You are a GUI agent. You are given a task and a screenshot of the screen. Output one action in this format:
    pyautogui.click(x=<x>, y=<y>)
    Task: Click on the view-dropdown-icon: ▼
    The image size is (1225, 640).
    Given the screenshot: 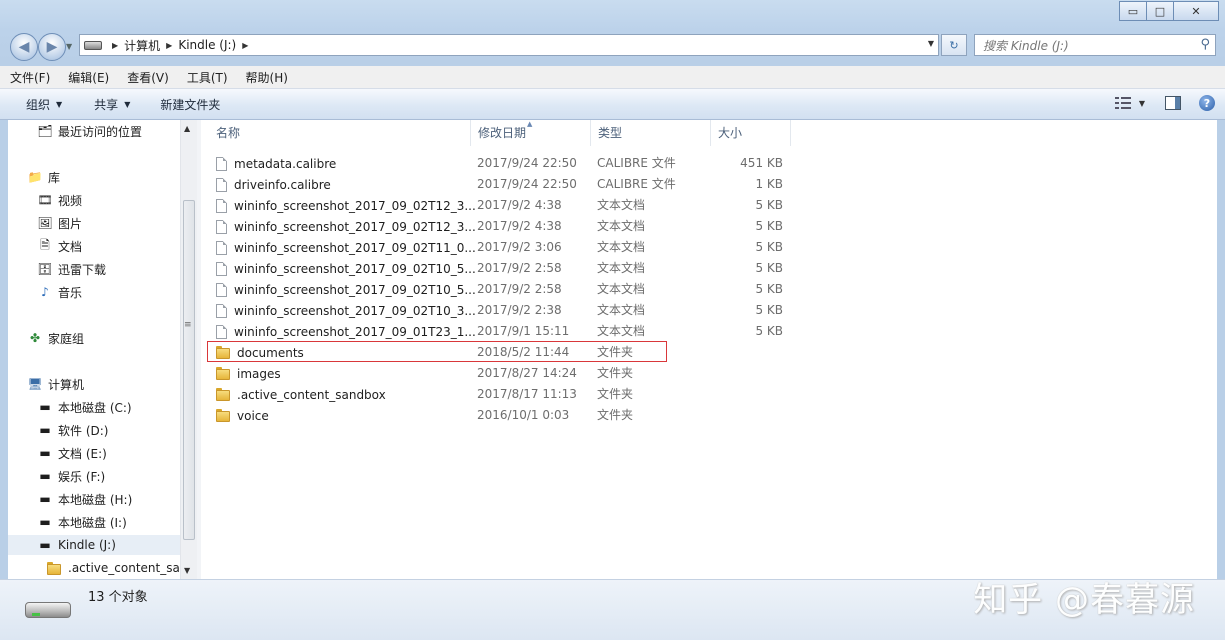 What is the action you would take?
    pyautogui.click(x=1142, y=103)
    